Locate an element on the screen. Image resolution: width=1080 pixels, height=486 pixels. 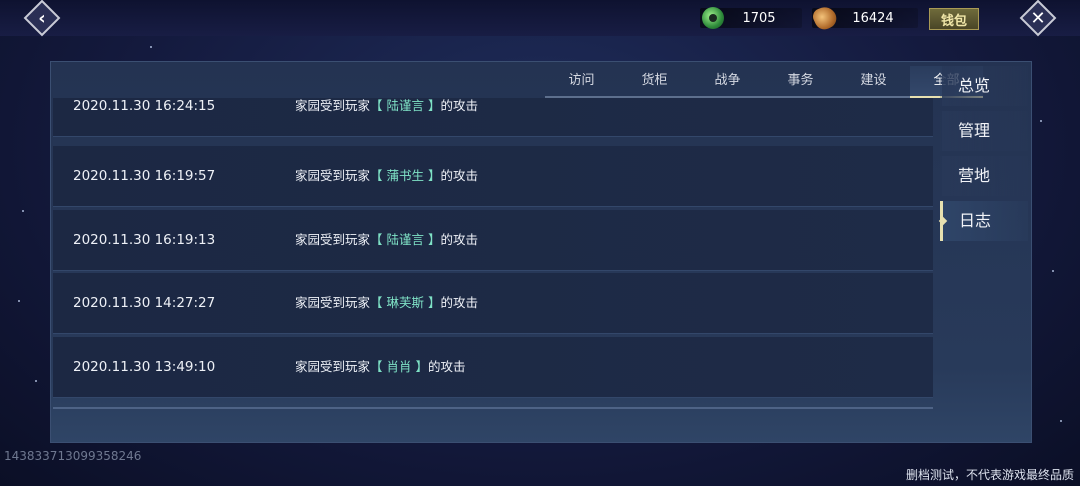
log-row: 2020.11.30 16:19:13 家园受到玩家【 陆谨言 】的攻击 is located at coordinates (493, 240).